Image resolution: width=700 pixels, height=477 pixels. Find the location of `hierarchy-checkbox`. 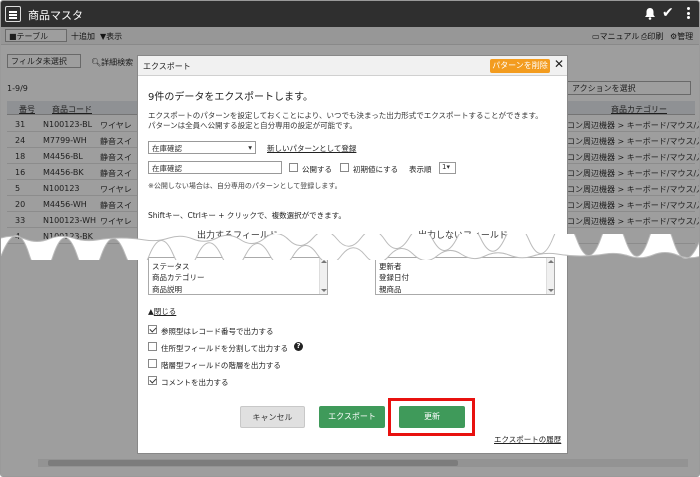

hierarchy-checkbox is located at coordinates (152, 363).